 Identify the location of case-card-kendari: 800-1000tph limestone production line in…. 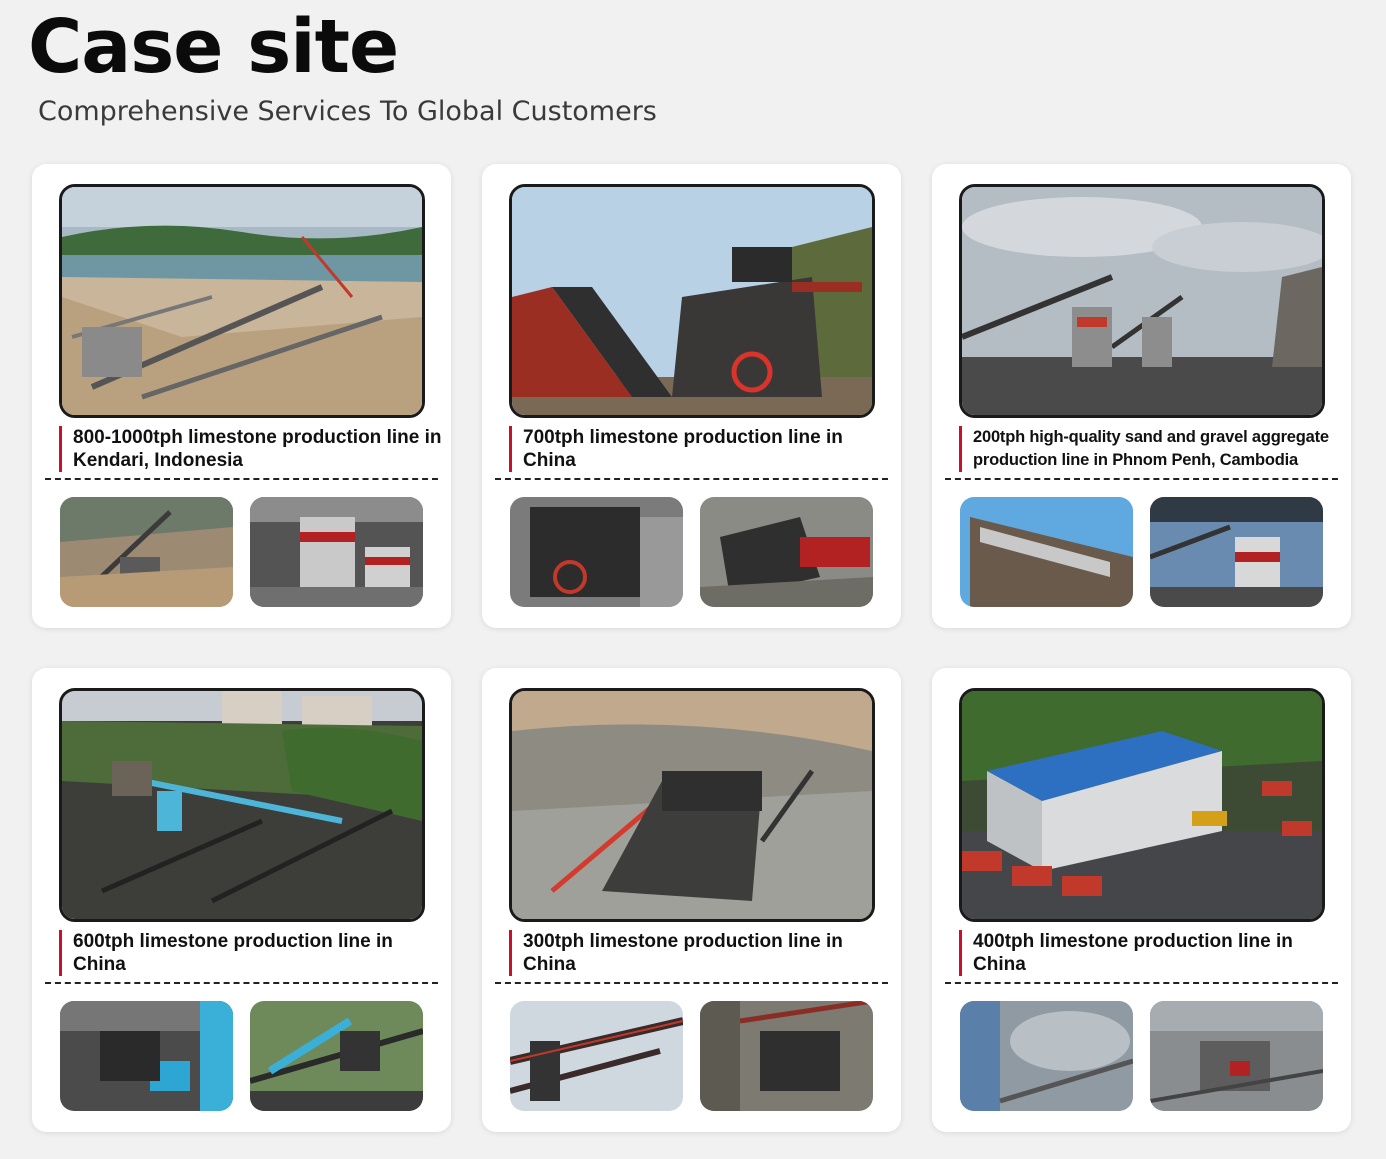
(241, 396).